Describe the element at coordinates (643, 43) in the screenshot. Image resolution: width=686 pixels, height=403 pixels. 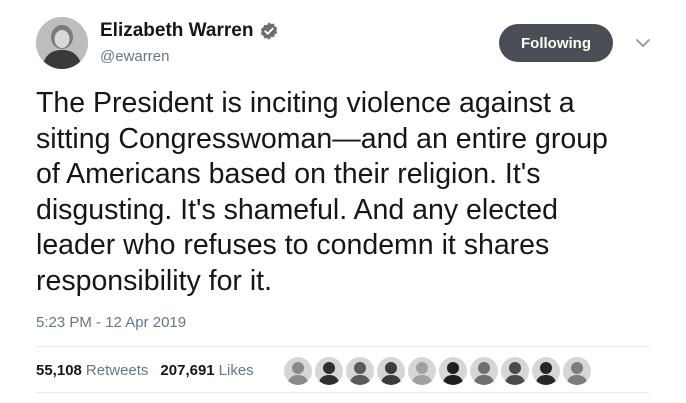
I see `chevron-down-icon` at that location.